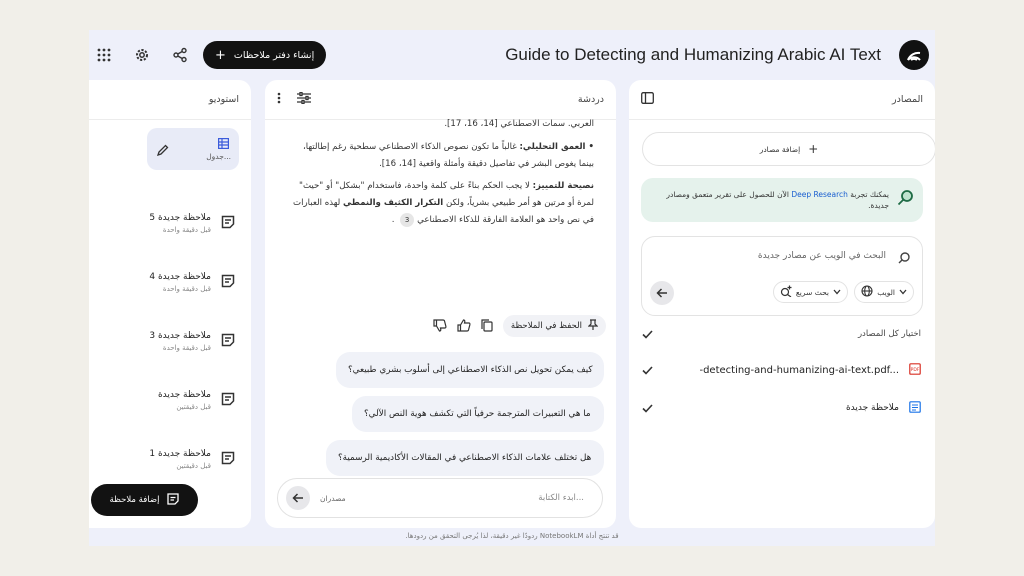  Describe the element at coordinates (333, 498) in the screenshot. I see `sources-count: مصدران` at that location.